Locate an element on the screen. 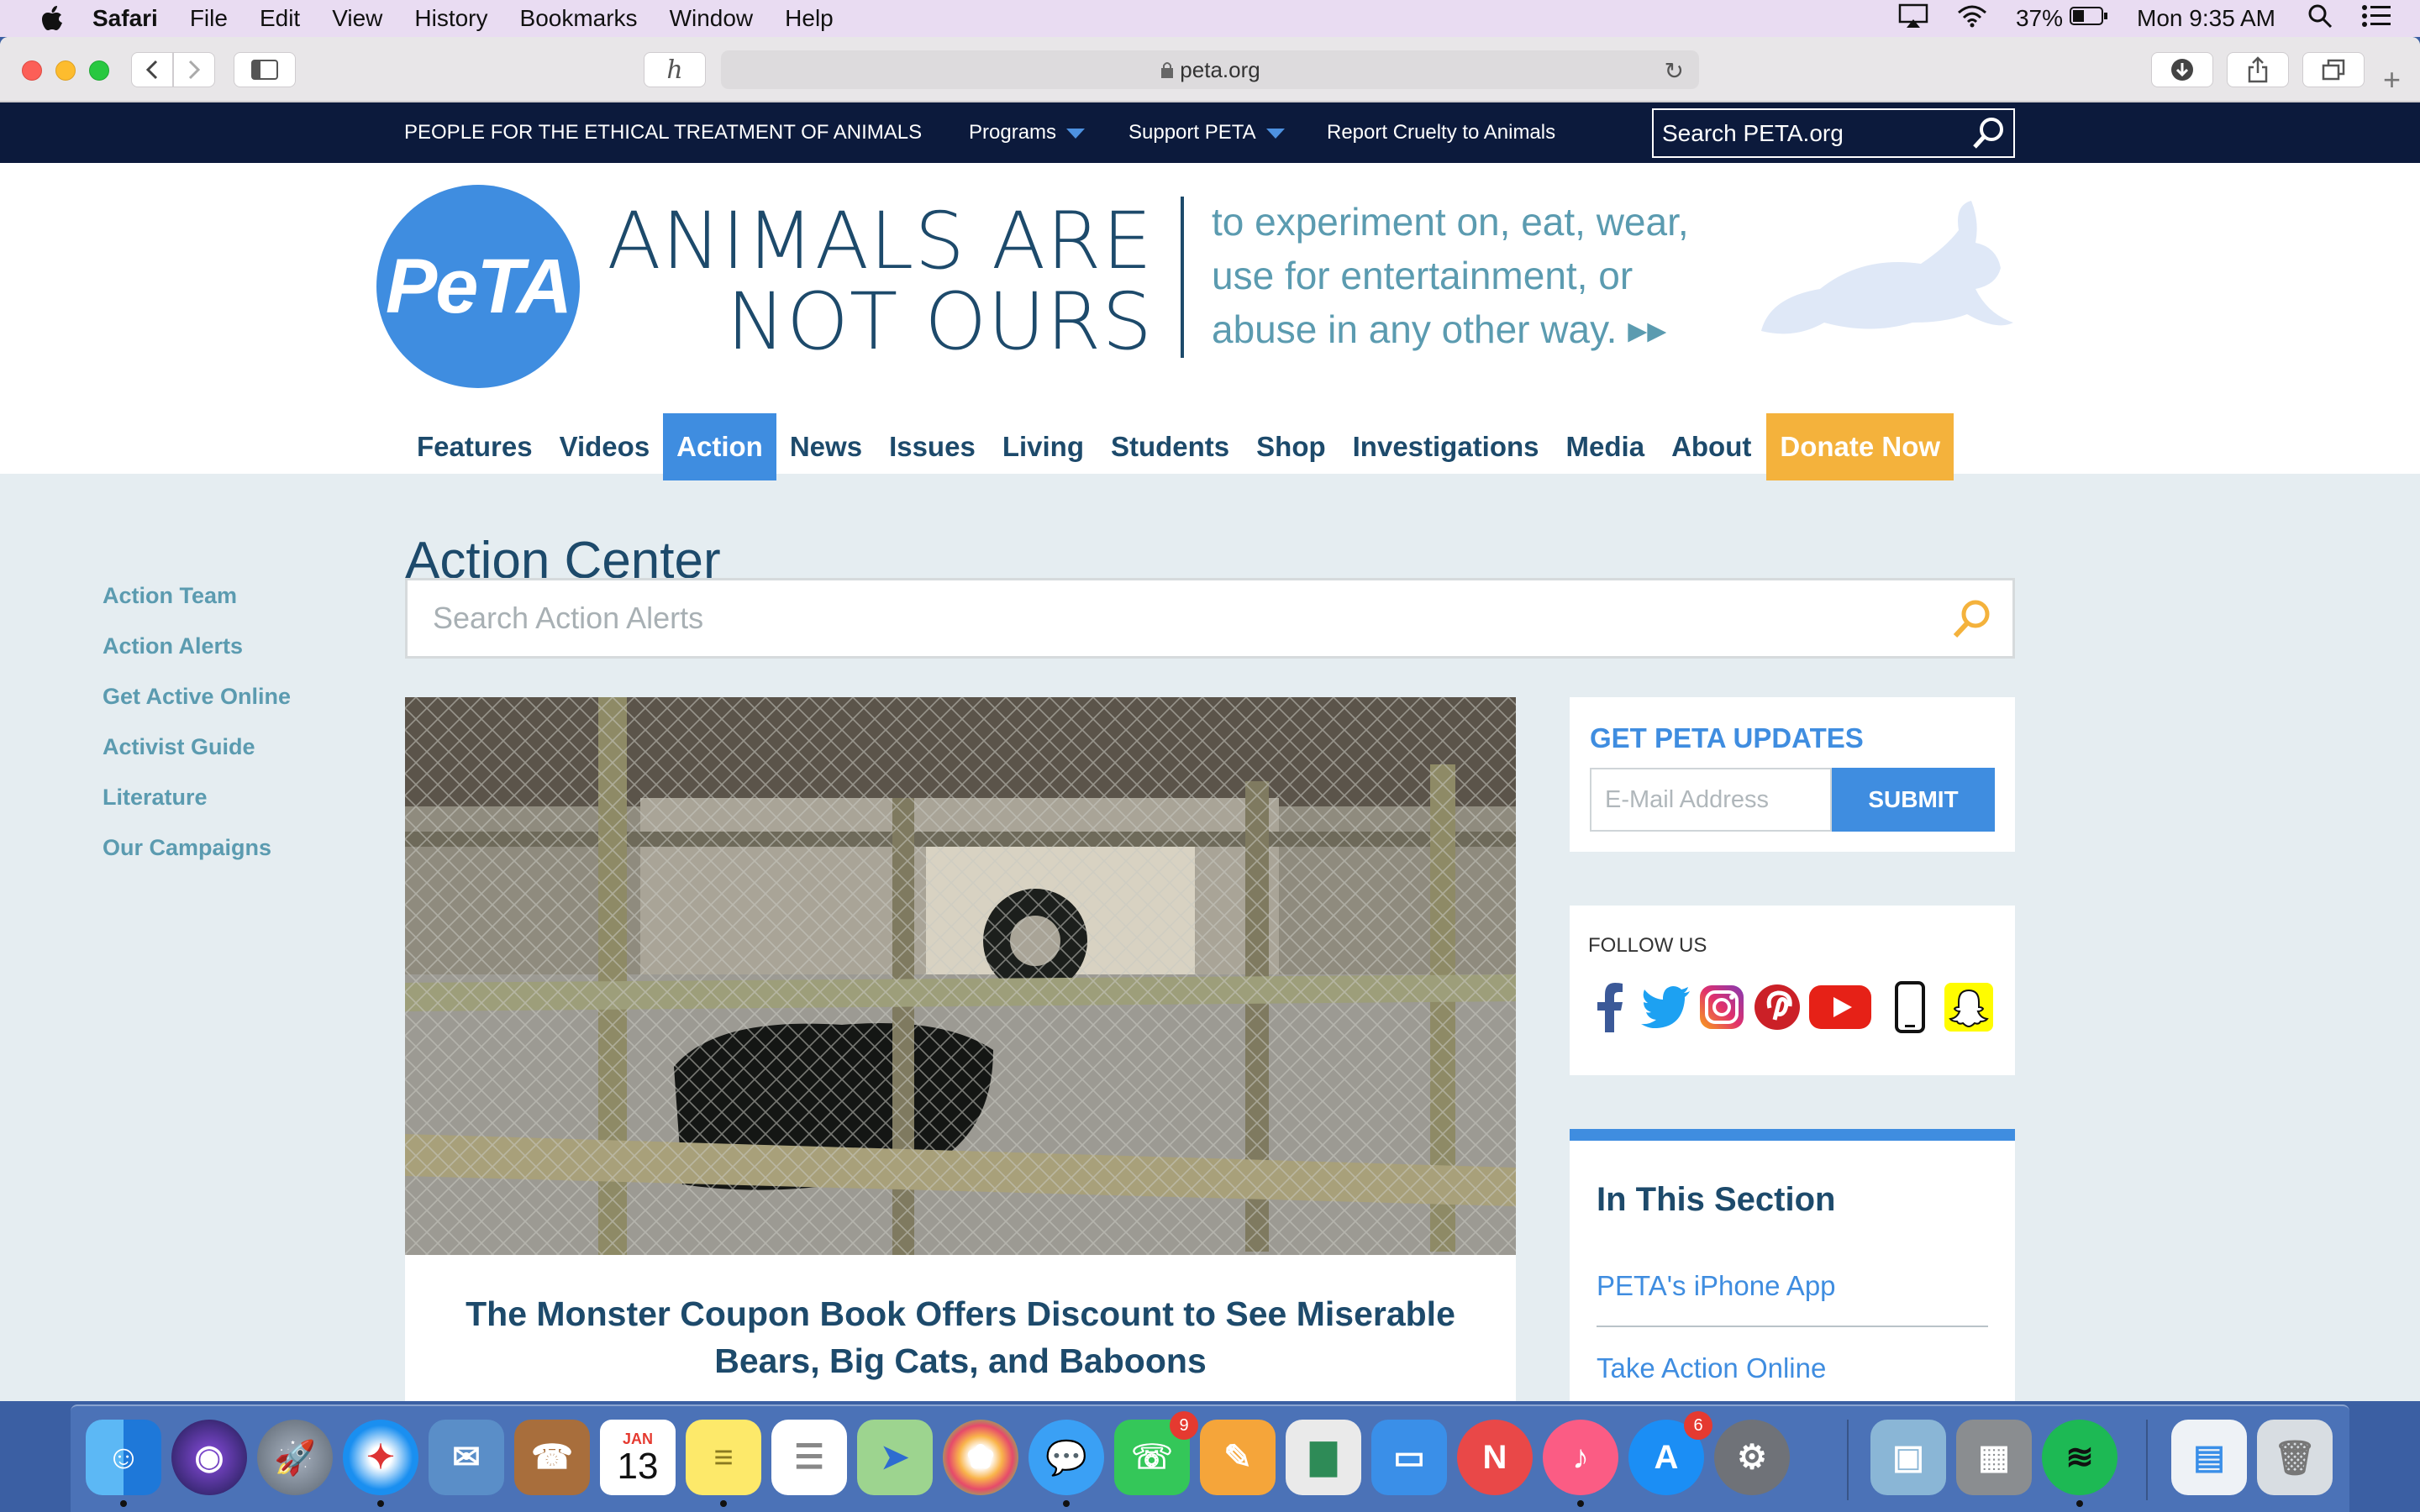  nav-videos: Videos is located at coordinates (605, 446).